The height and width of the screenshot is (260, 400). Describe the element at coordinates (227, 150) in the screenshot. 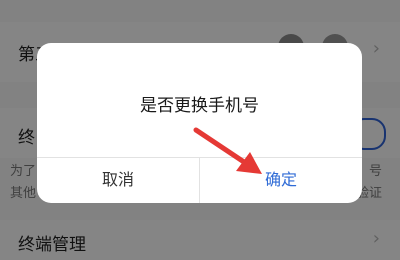

I see `red-arrow-icon` at that location.